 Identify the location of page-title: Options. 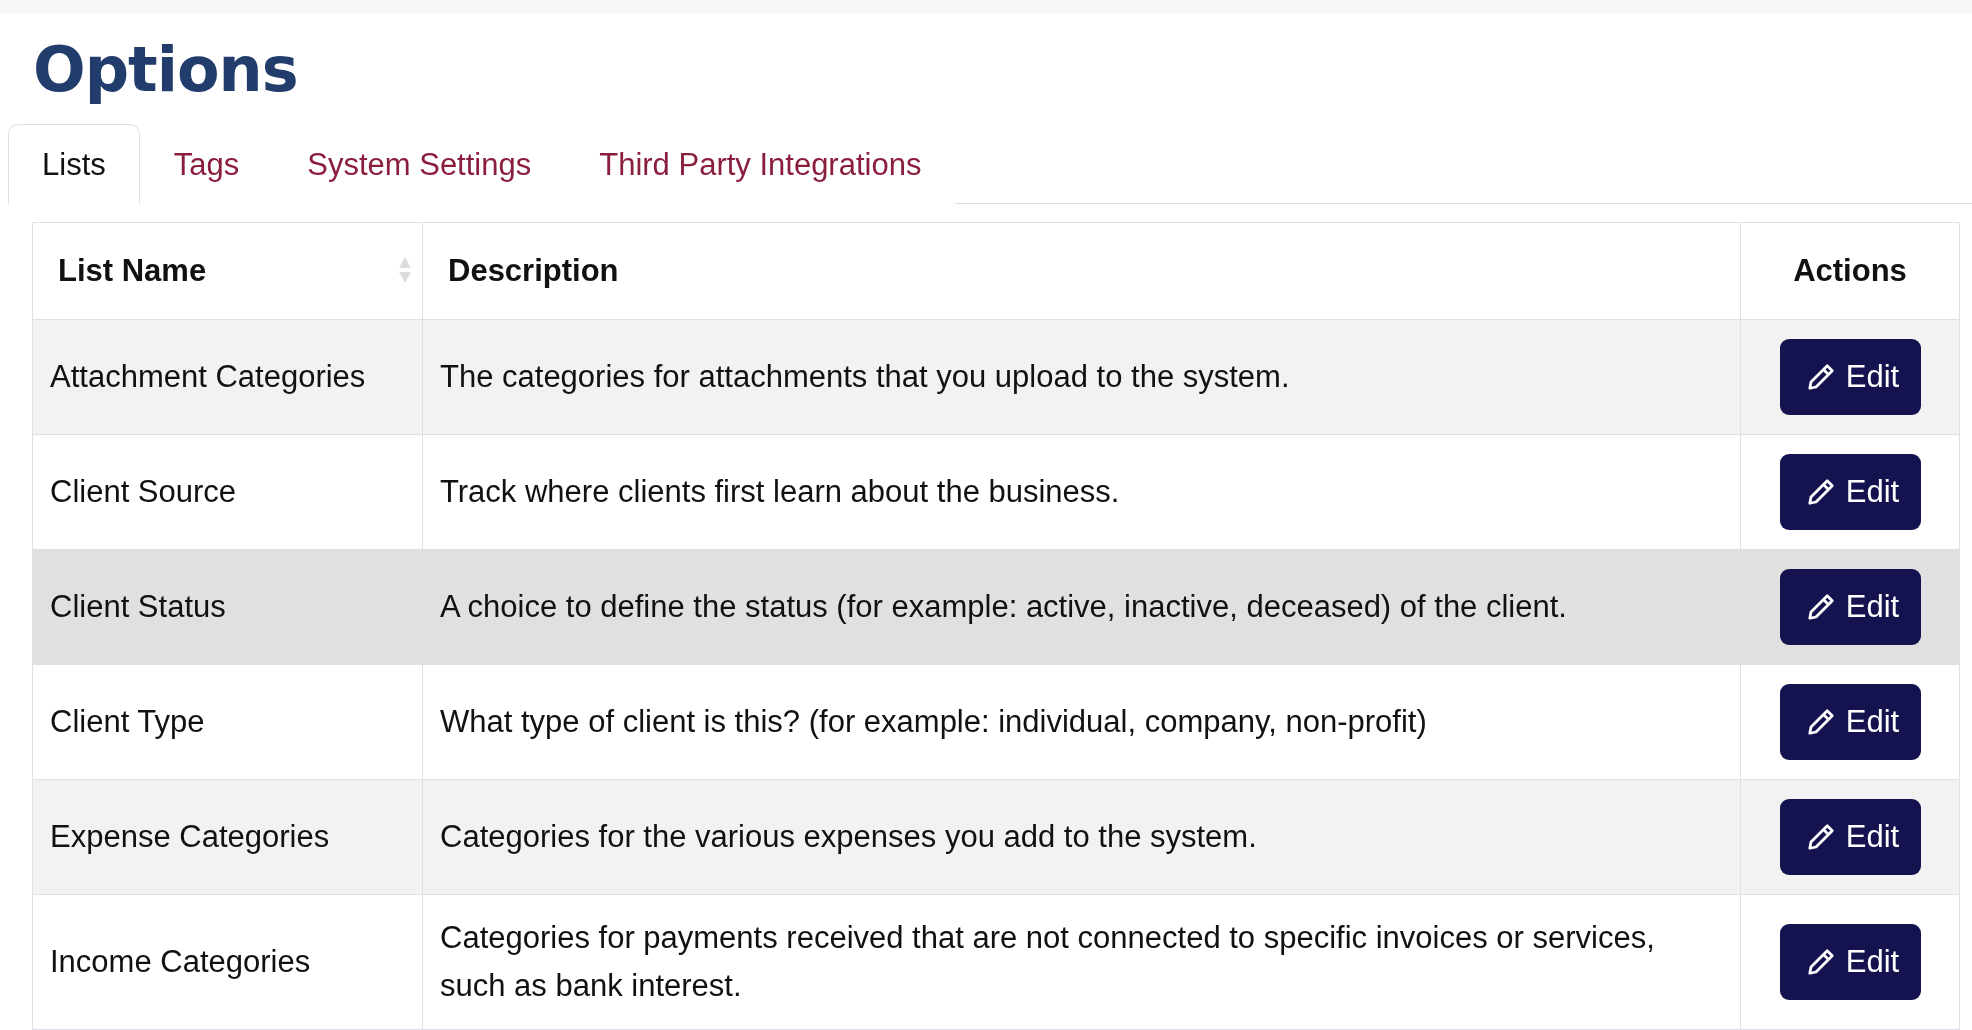
(166, 70).